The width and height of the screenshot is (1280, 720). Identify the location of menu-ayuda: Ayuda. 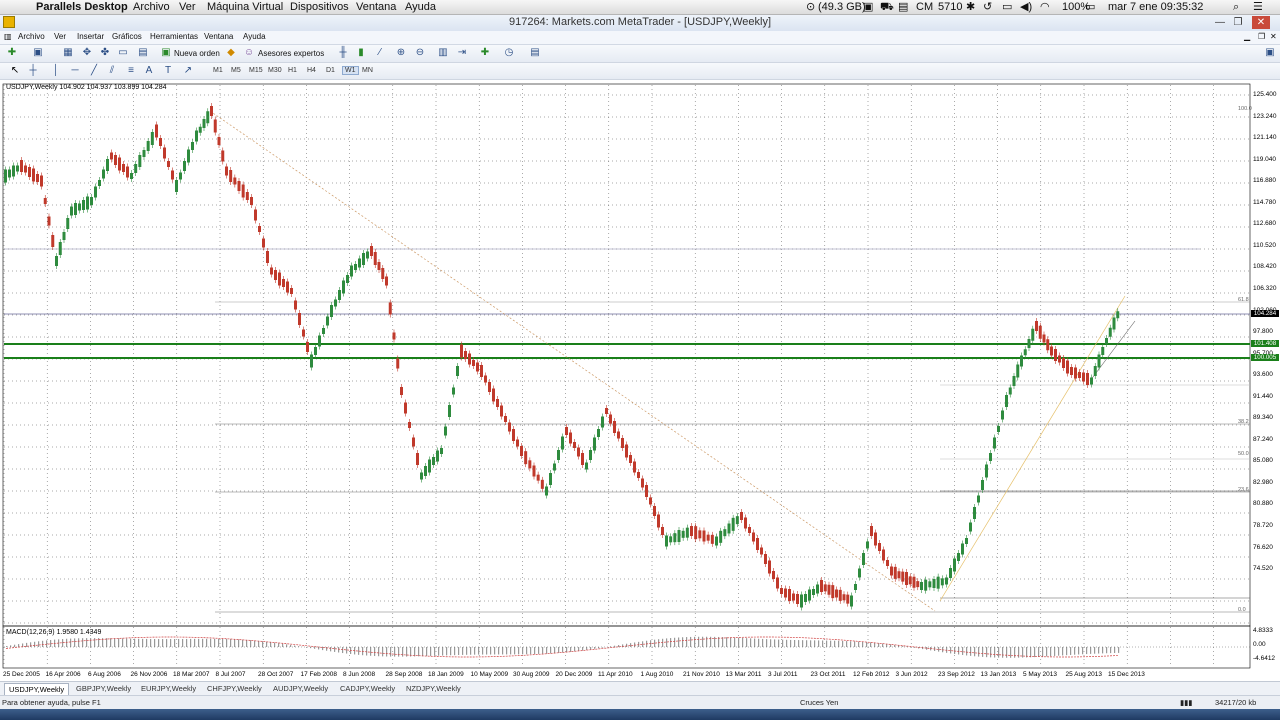
(254, 36).